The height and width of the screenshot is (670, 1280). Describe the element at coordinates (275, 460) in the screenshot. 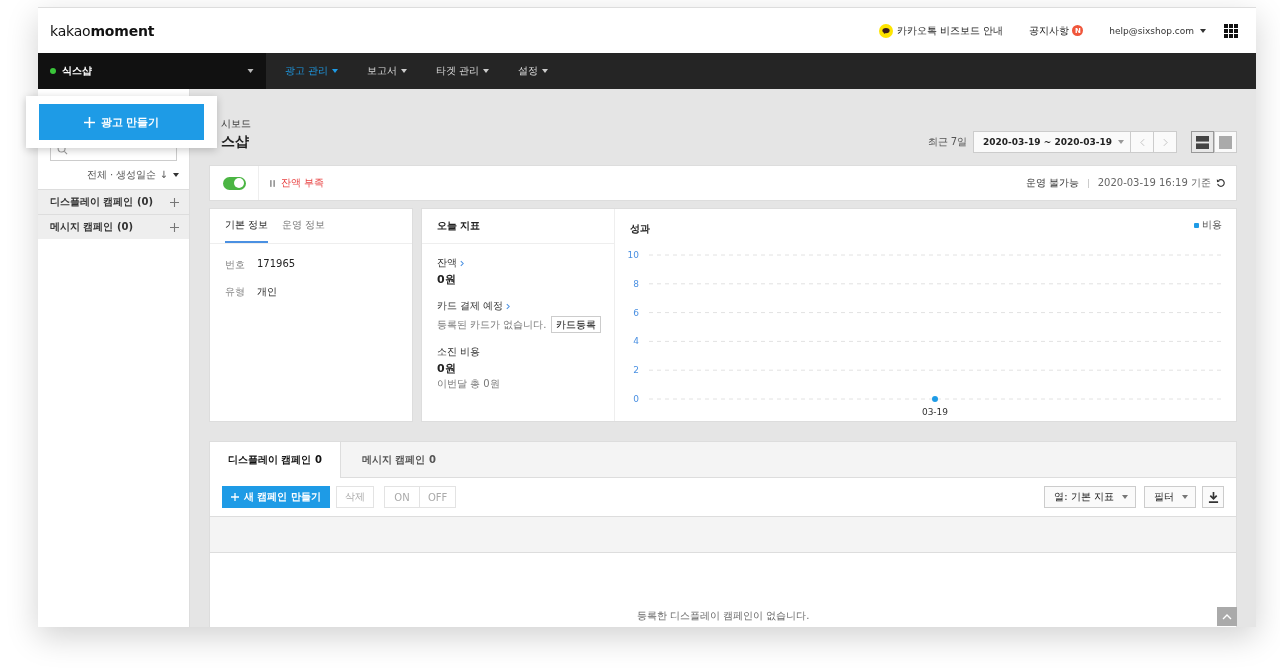

I see `campaign-tab: 디스플레이 캠페인 0` at that location.